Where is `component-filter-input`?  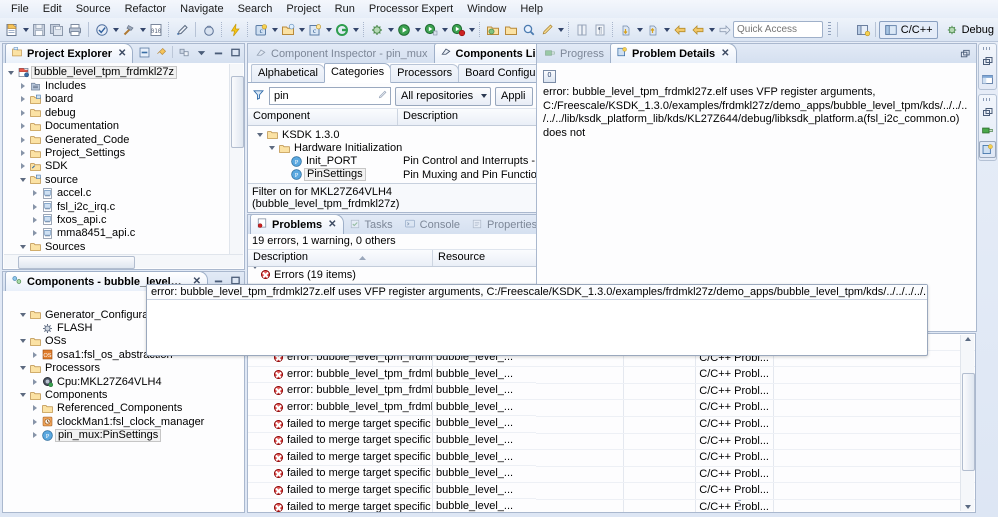
component-filter-input is located at coordinates (324, 96).